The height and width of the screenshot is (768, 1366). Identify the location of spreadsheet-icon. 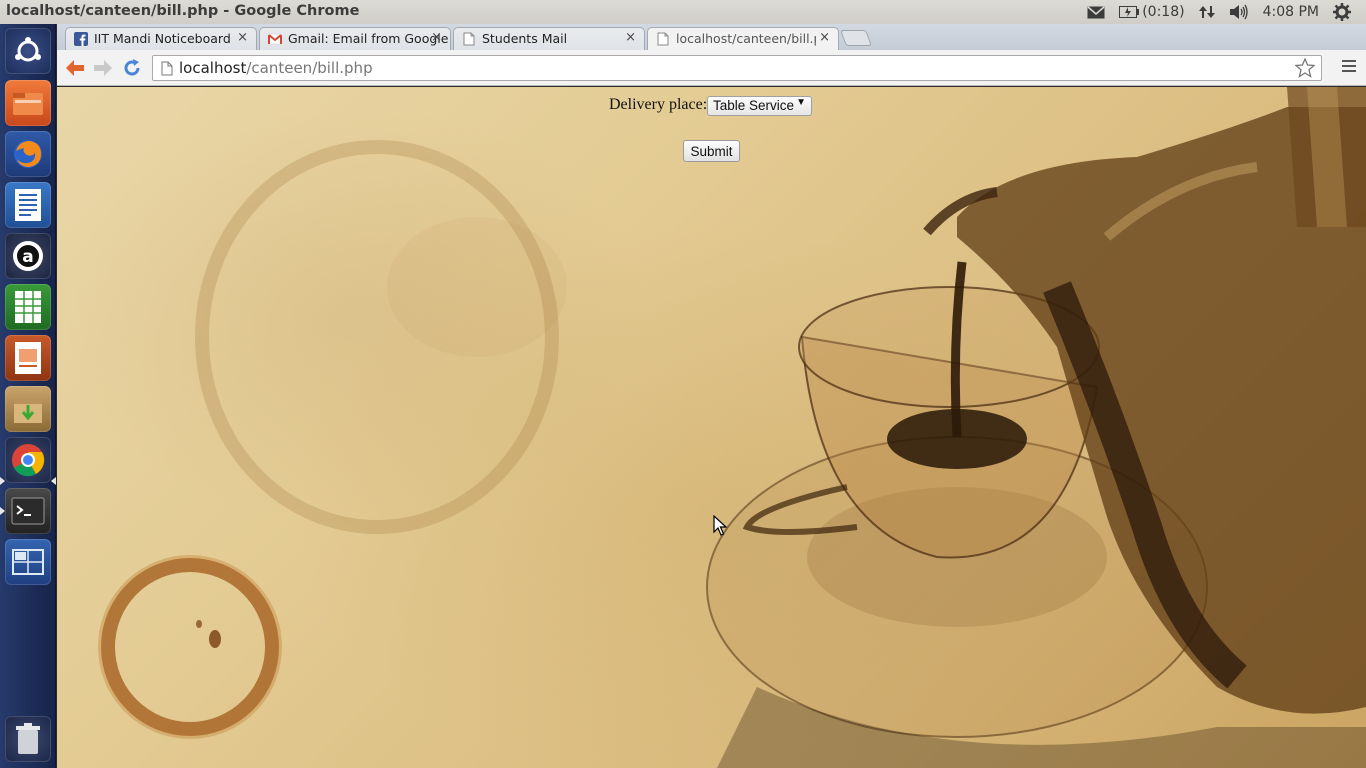
(28, 307).